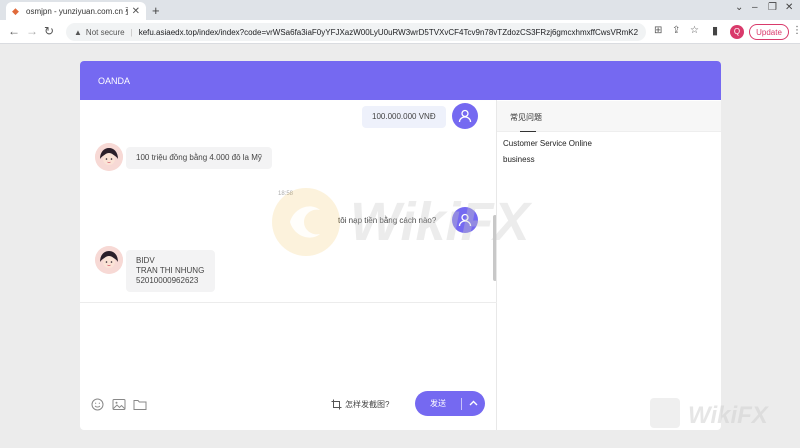  Describe the element at coordinates (755, 7) in the screenshot. I see `minimize-icon: –` at that location.